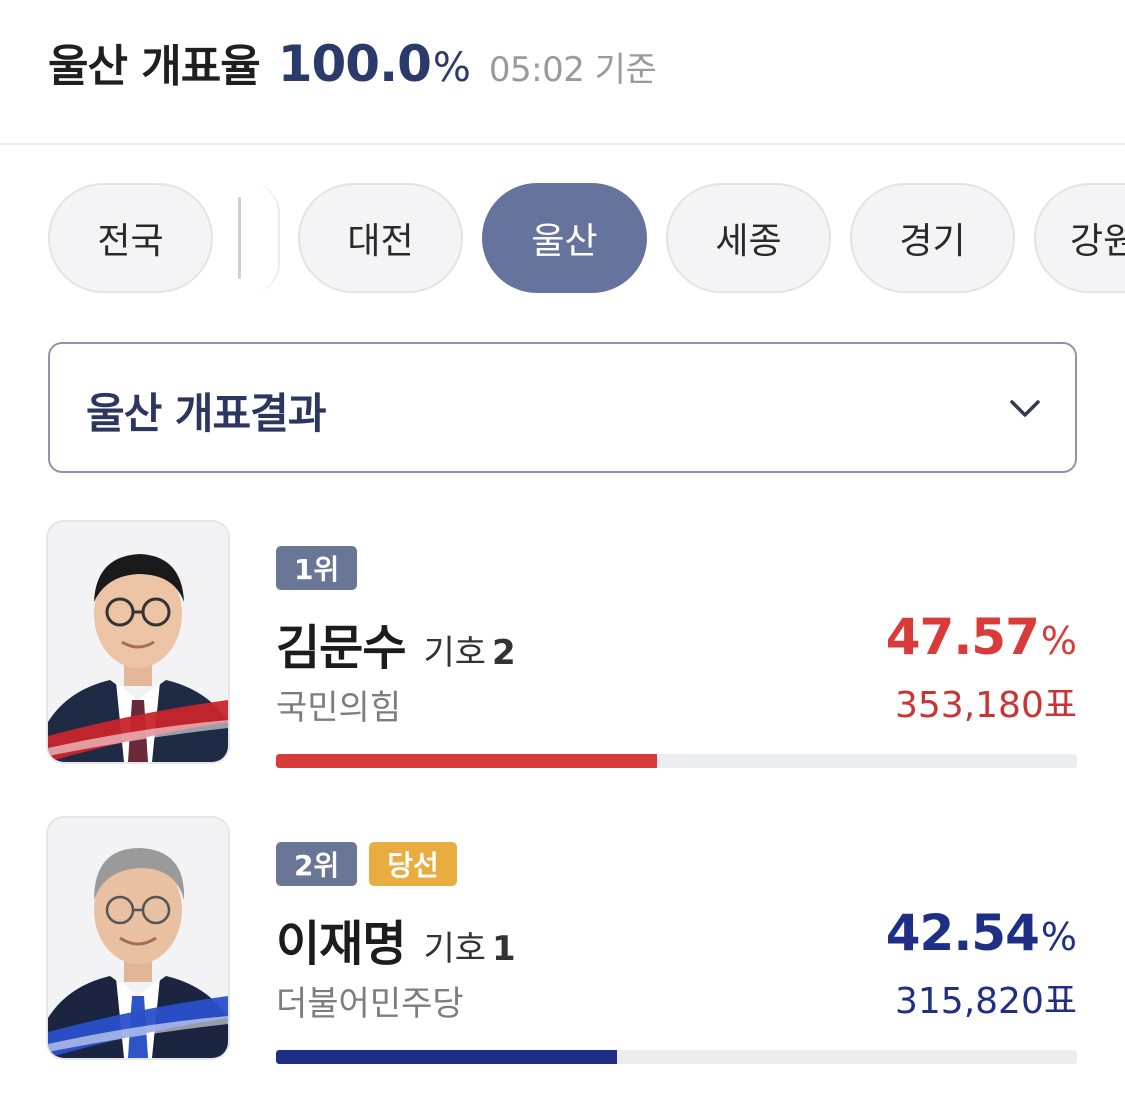  Describe the element at coordinates (154, 66) in the screenshot. I see `page-title: 울산 개표율` at that location.